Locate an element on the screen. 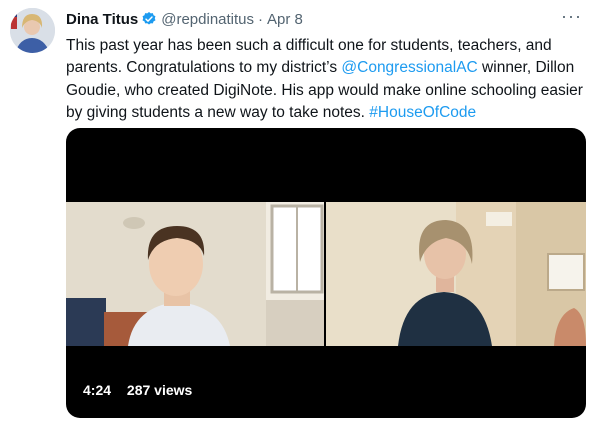  hashtag-link: #HouseOfCode is located at coordinates (422, 112).